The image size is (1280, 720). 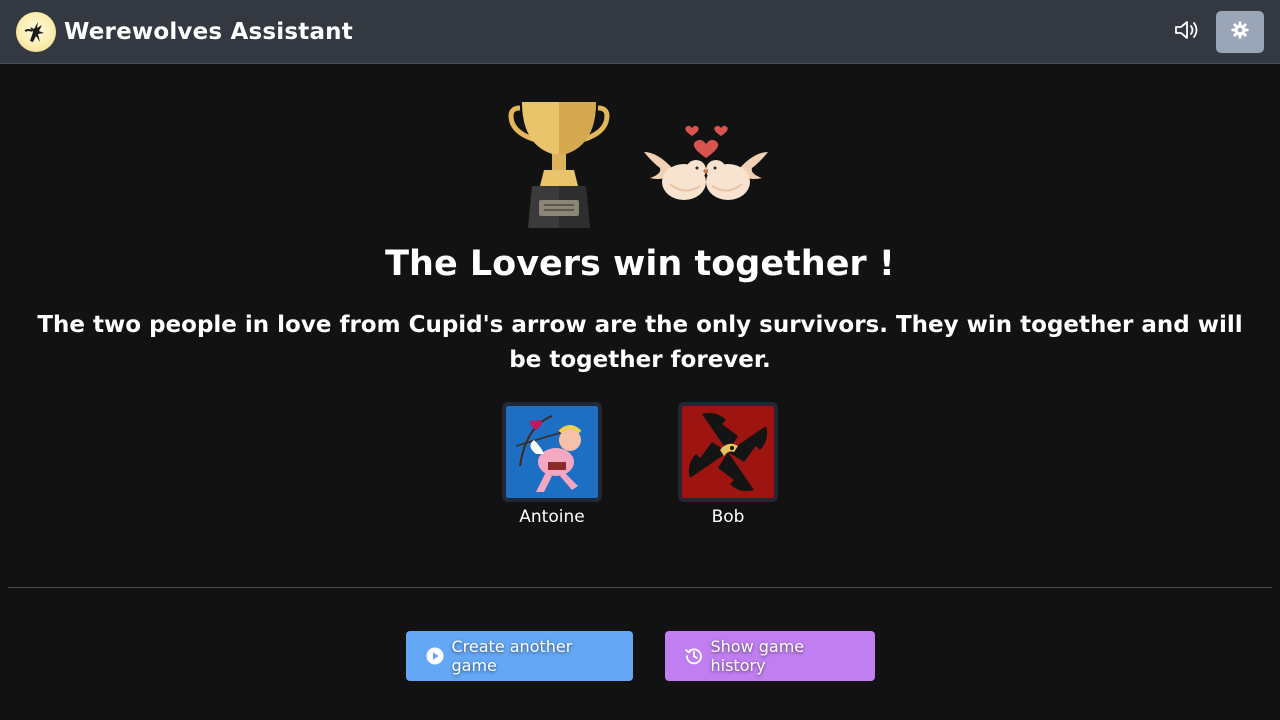 What do you see at coordinates (640, 32) in the screenshot?
I see `top-navbar: Werewolves Assistant` at bounding box center [640, 32].